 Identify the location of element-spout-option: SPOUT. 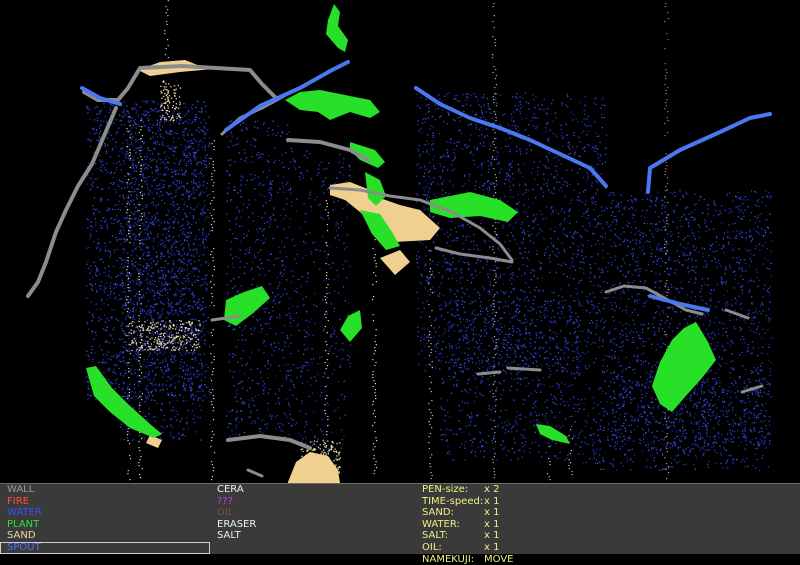
(105, 547).